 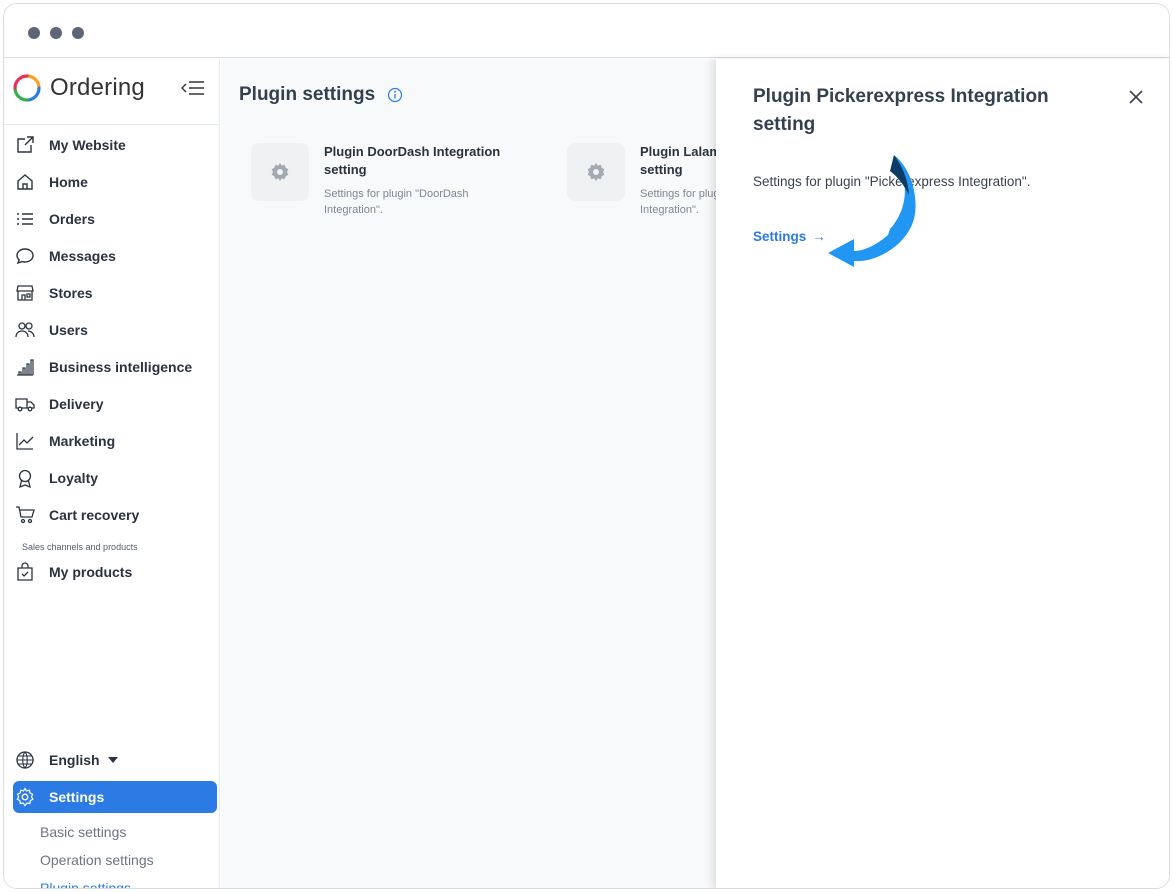 What do you see at coordinates (97, 860) in the screenshot?
I see `sub-item-operation-settings: Operation settings` at bounding box center [97, 860].